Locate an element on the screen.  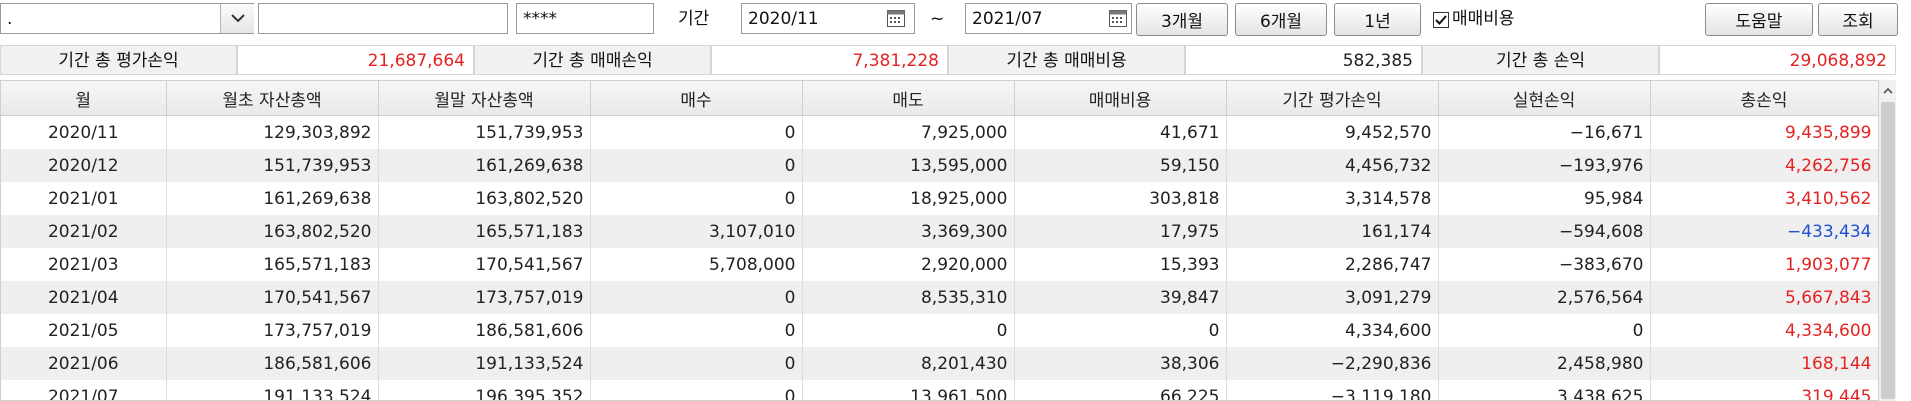
start-date-calendar-button is located at coordinates (896, 18).